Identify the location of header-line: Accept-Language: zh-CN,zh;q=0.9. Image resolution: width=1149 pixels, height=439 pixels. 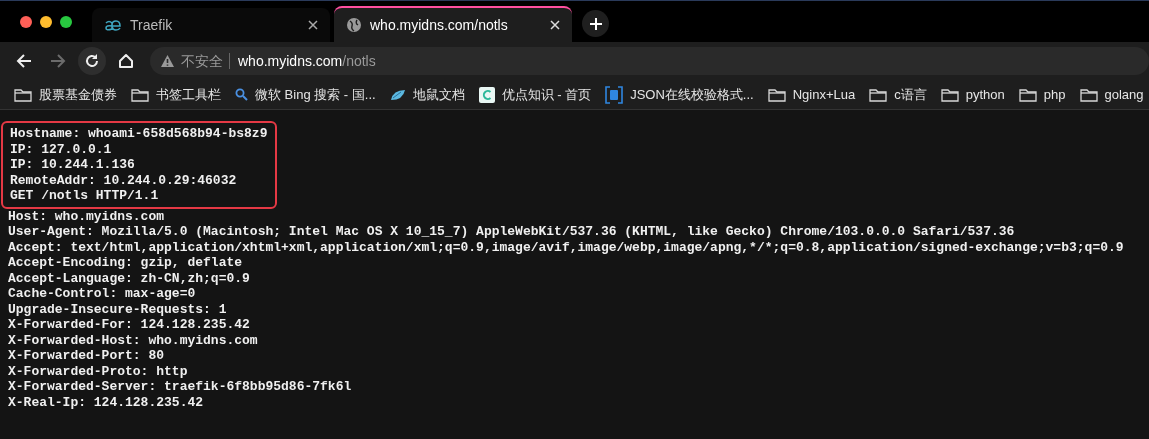
(129, 278).